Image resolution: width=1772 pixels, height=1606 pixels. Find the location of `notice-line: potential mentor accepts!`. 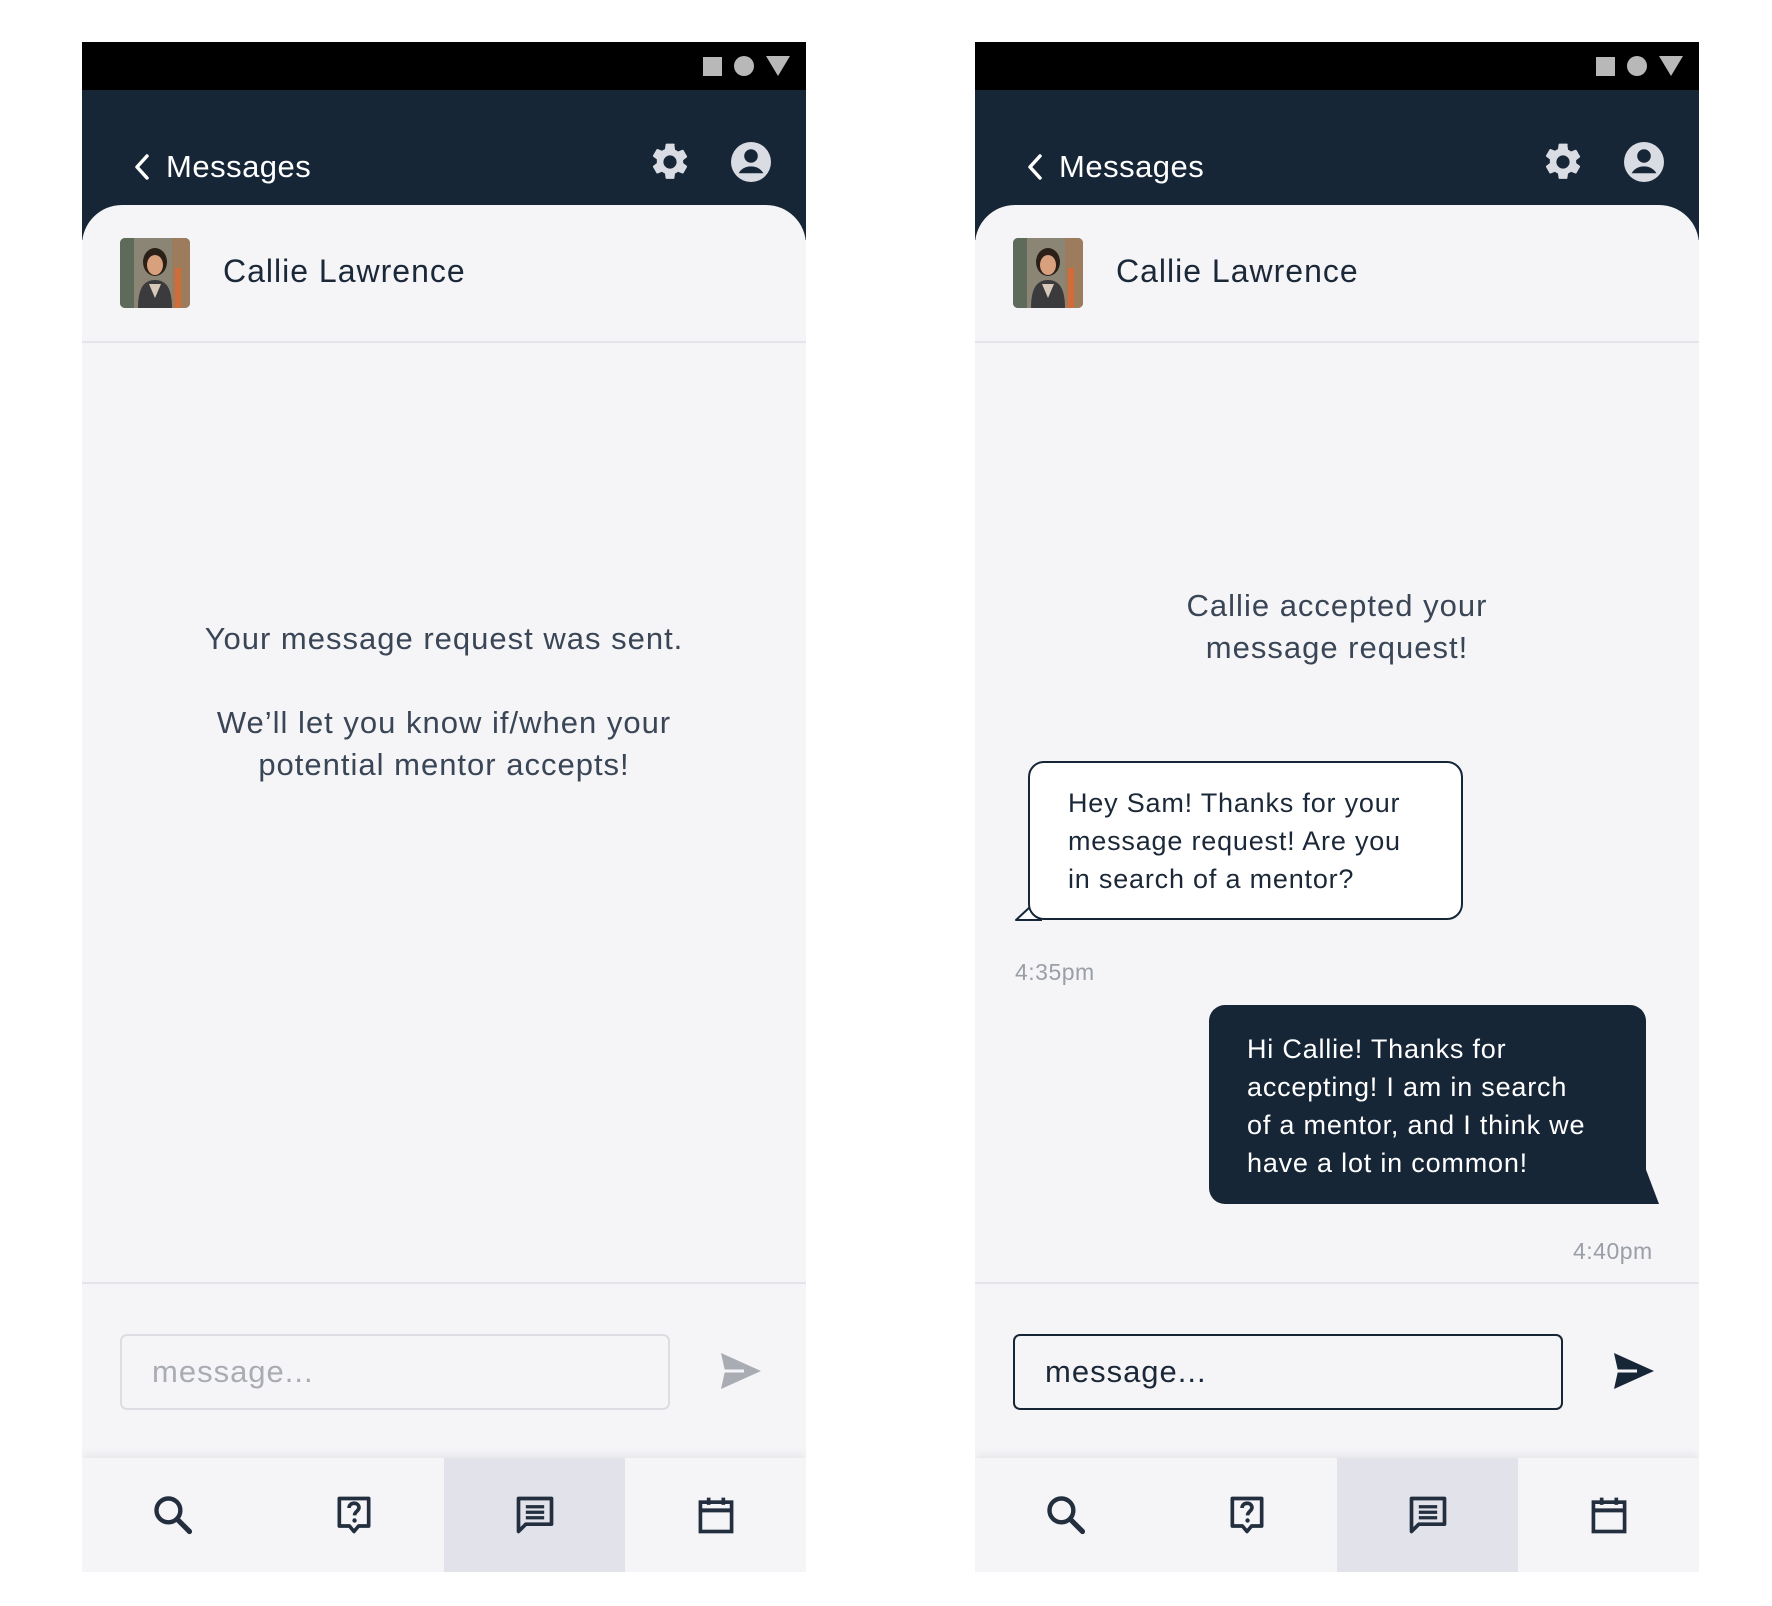

notice-line: potential mentor accepts! is located at coordinates (444, 764).